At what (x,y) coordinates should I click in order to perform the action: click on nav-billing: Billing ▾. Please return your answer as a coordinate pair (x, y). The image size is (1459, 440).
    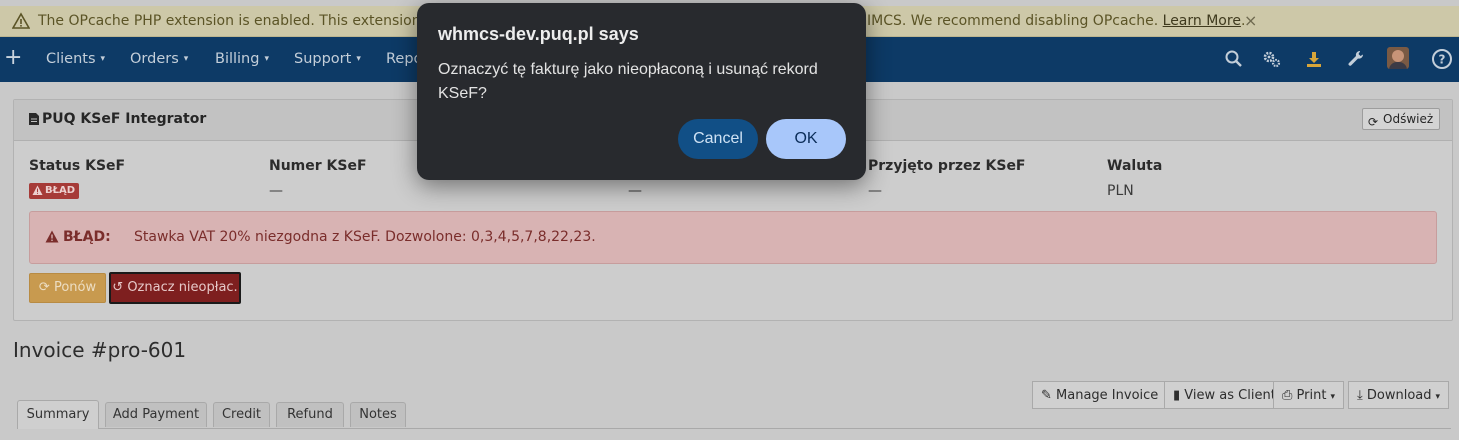
    Looking at the image, I should click on (242, 59).